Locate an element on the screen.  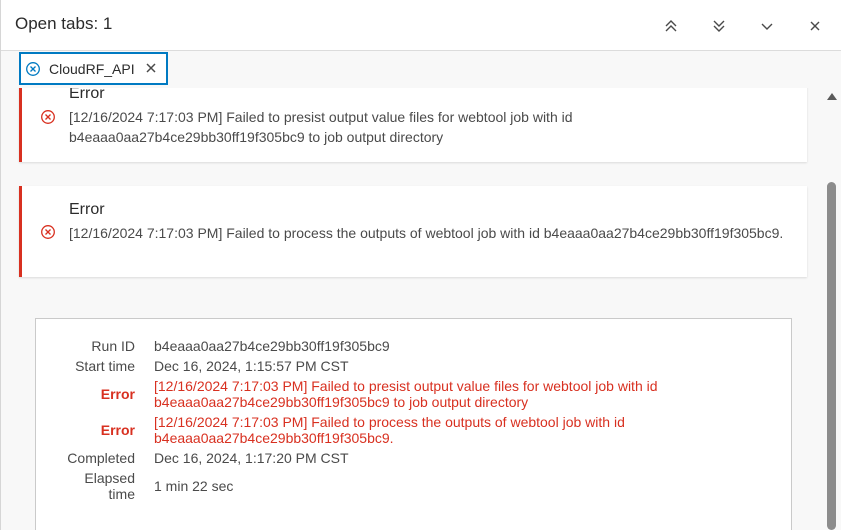
panel-header: Open tabs: 1 is located at coordinates (421, 25).